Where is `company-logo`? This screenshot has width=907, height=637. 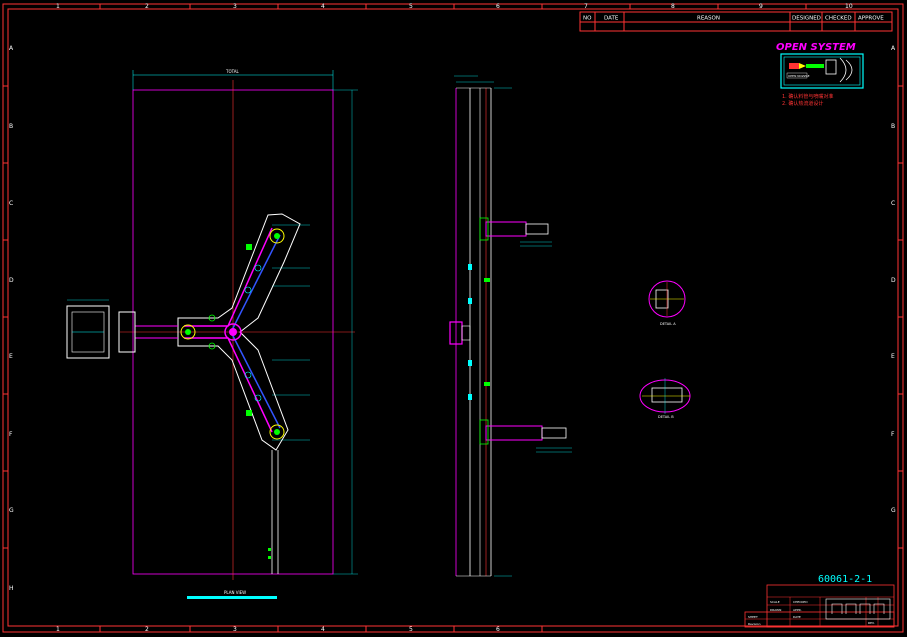
company-logo is located at coordinates (858, 609).